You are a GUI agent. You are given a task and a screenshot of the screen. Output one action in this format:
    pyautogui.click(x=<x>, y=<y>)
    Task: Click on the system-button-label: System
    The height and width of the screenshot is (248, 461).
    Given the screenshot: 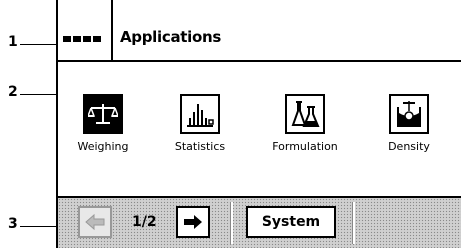 What is the action you would take?
    pyautogui.click(x=291, y=222)
    